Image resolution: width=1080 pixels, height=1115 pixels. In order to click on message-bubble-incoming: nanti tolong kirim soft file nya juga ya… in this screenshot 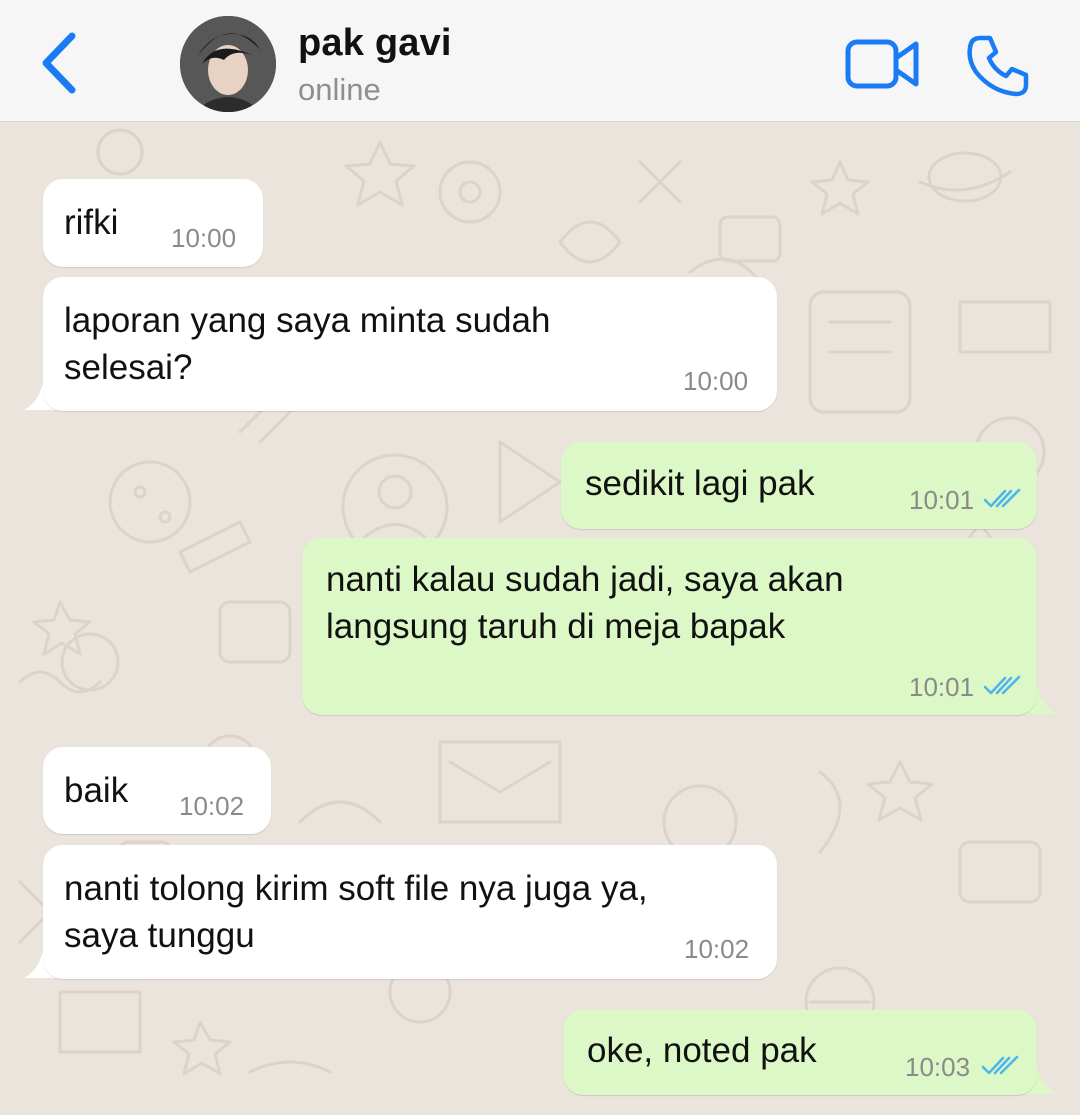, I will do `click(410, 912)`.